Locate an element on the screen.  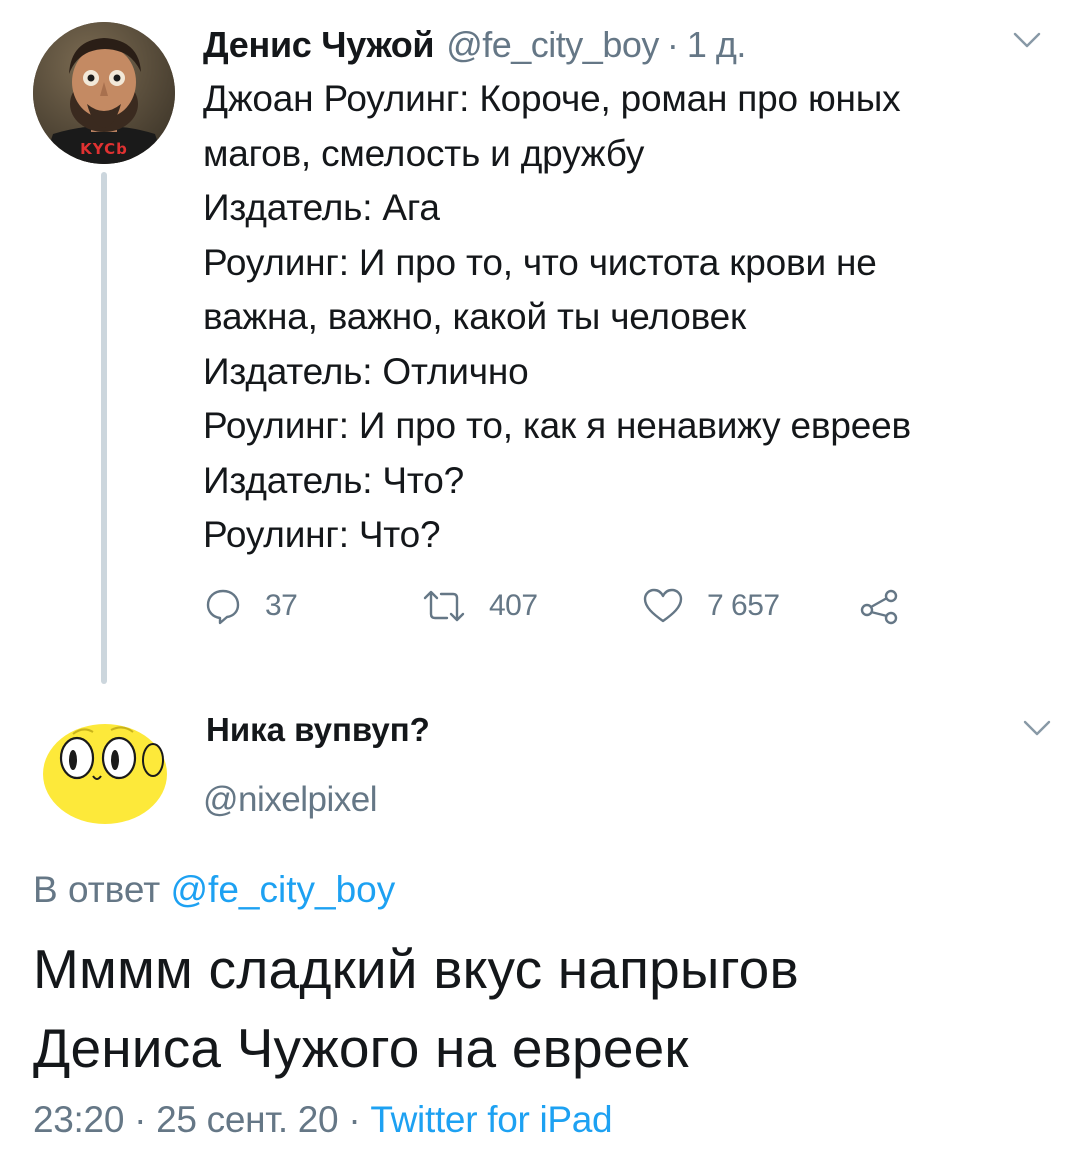
tweet-text-line: важна, важно, какой ты человек is located at coordinates (475, 316).